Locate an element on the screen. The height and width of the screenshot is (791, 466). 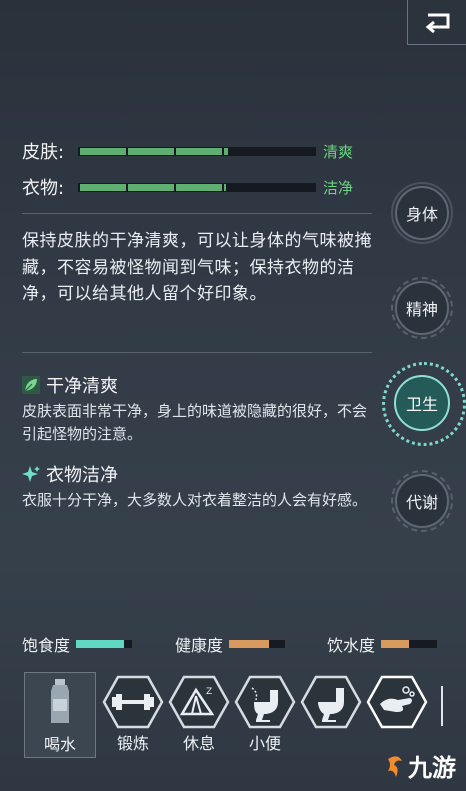
tab-body: 身体 is located at coordinates (422, 213).